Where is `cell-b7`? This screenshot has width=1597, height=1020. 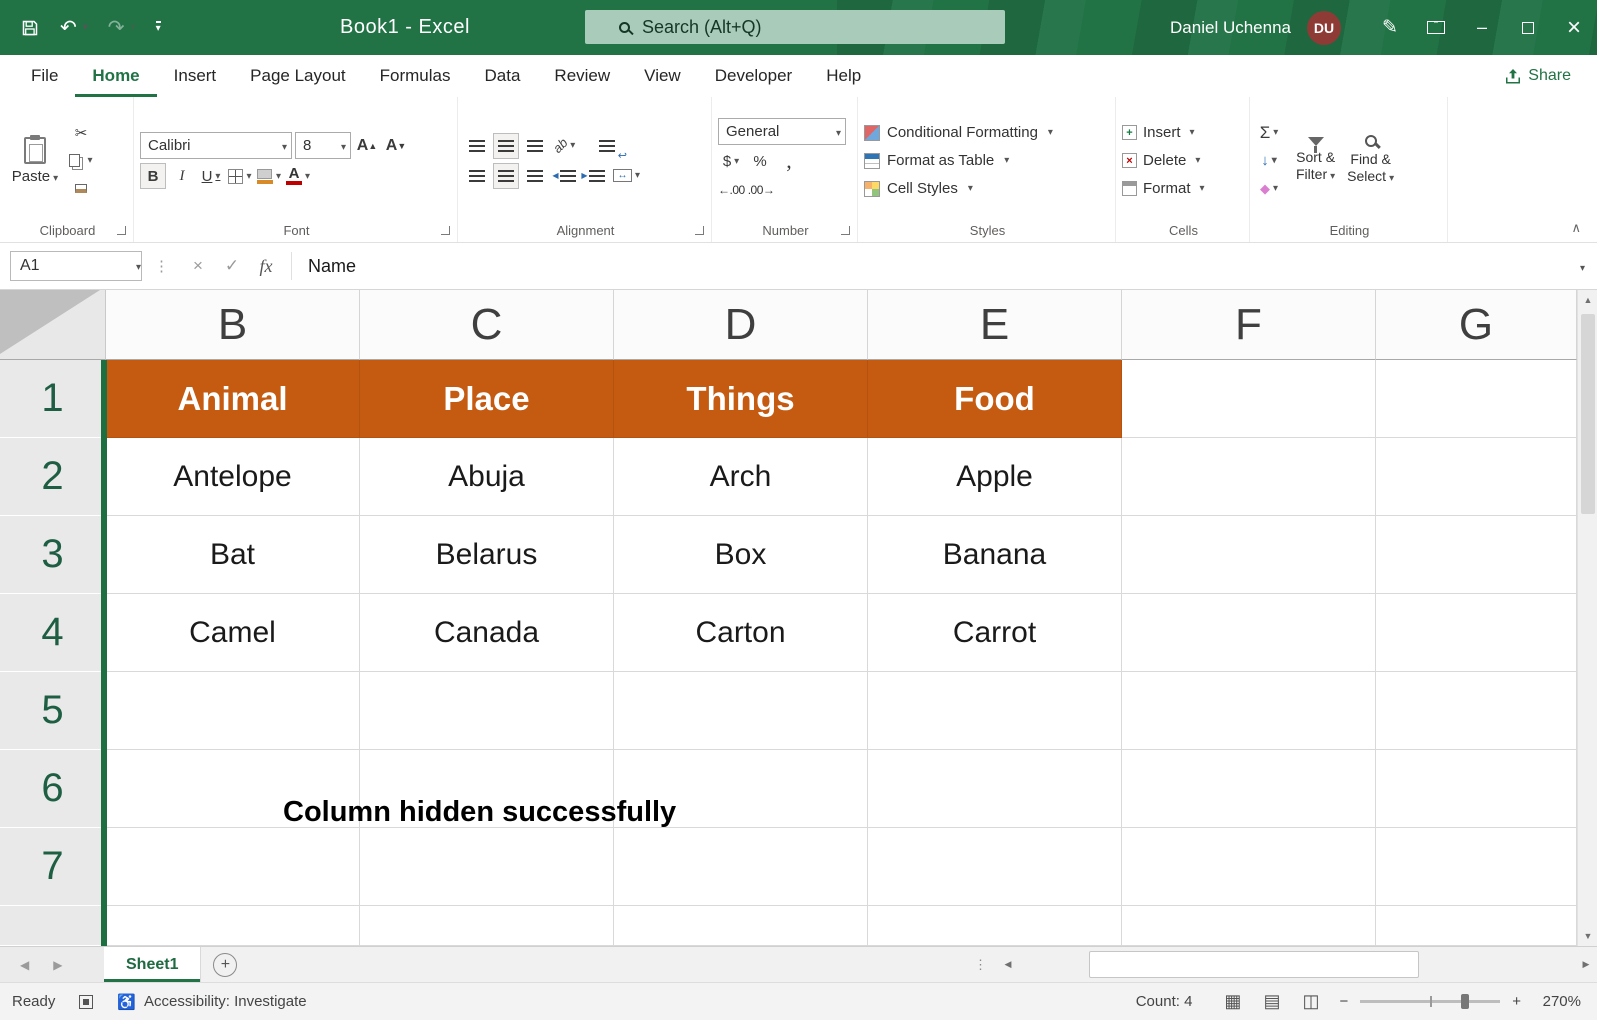
cell-b7 is located at coordinates (233, 867).